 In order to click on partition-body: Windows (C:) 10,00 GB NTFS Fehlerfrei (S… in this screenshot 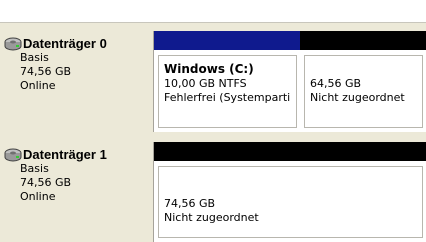, I will do `click(227, 91)`.